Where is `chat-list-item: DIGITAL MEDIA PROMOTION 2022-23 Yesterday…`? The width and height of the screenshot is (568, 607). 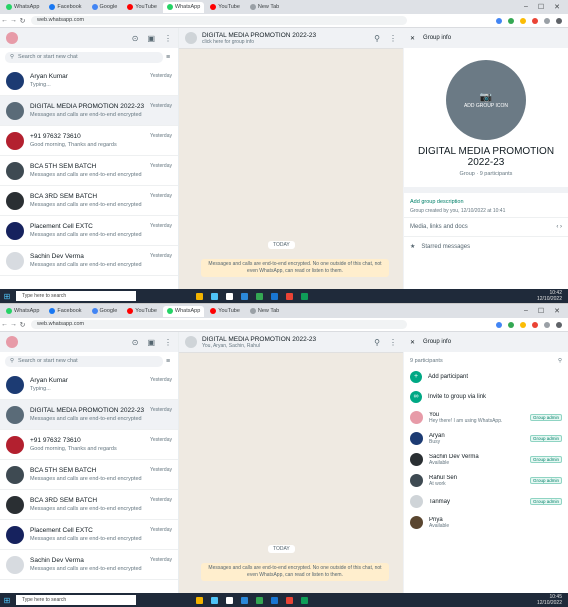 chat-list-item: DIGITAL MEDIA PROMOTION 2022-23 Yesterday… is located at coordinates (89, 415).